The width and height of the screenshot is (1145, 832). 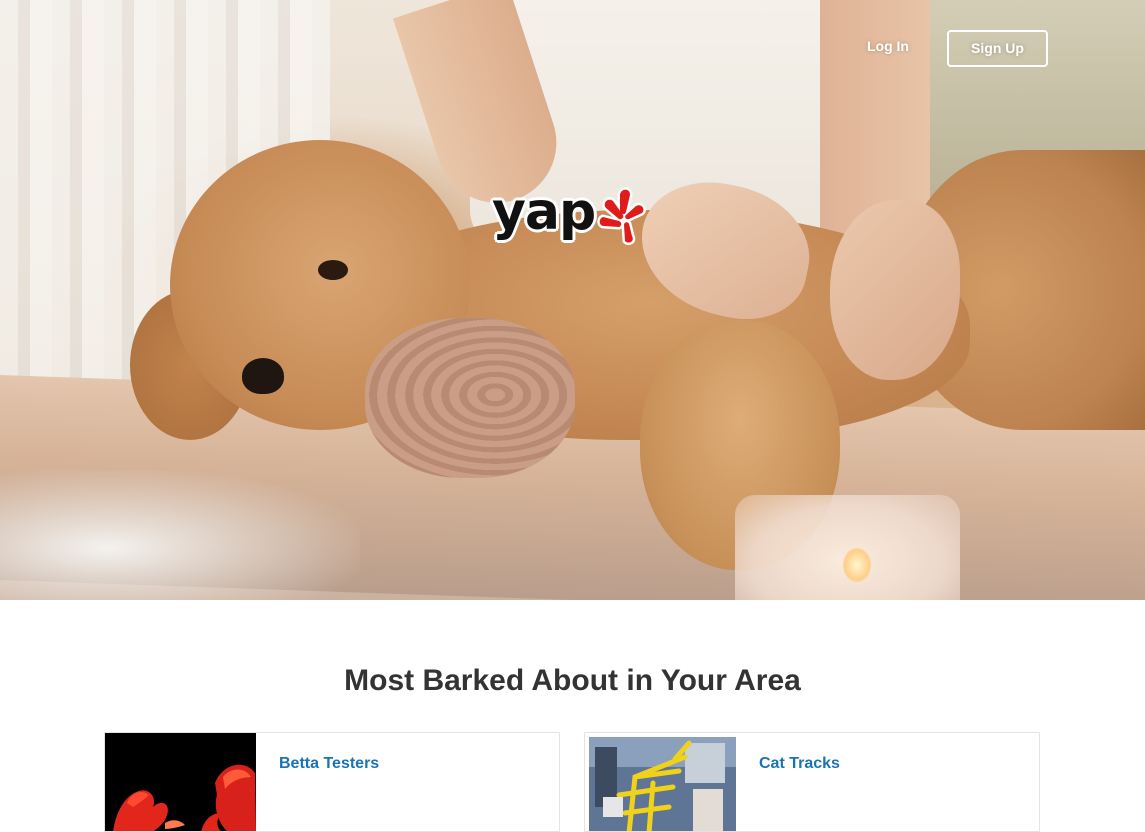 What do you see at coordinates (888, 46) in the screenshot?
I see `login-link: Log In` at bounding box center [888, 46].